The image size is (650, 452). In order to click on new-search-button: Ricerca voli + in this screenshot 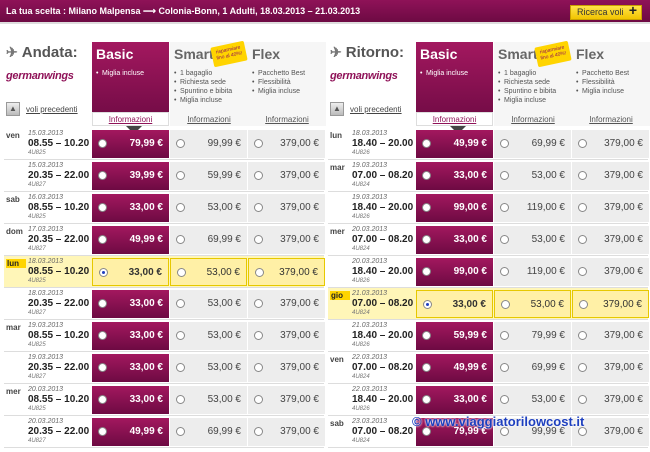, I will do `click(606, 11)`.